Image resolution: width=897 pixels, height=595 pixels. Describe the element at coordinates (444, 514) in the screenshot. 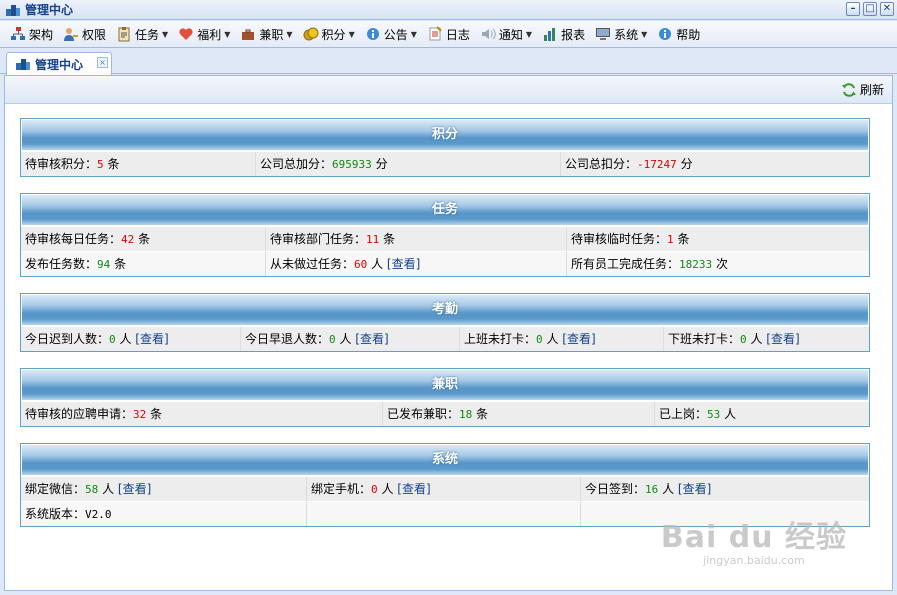

I see `empty-cell` at that location.